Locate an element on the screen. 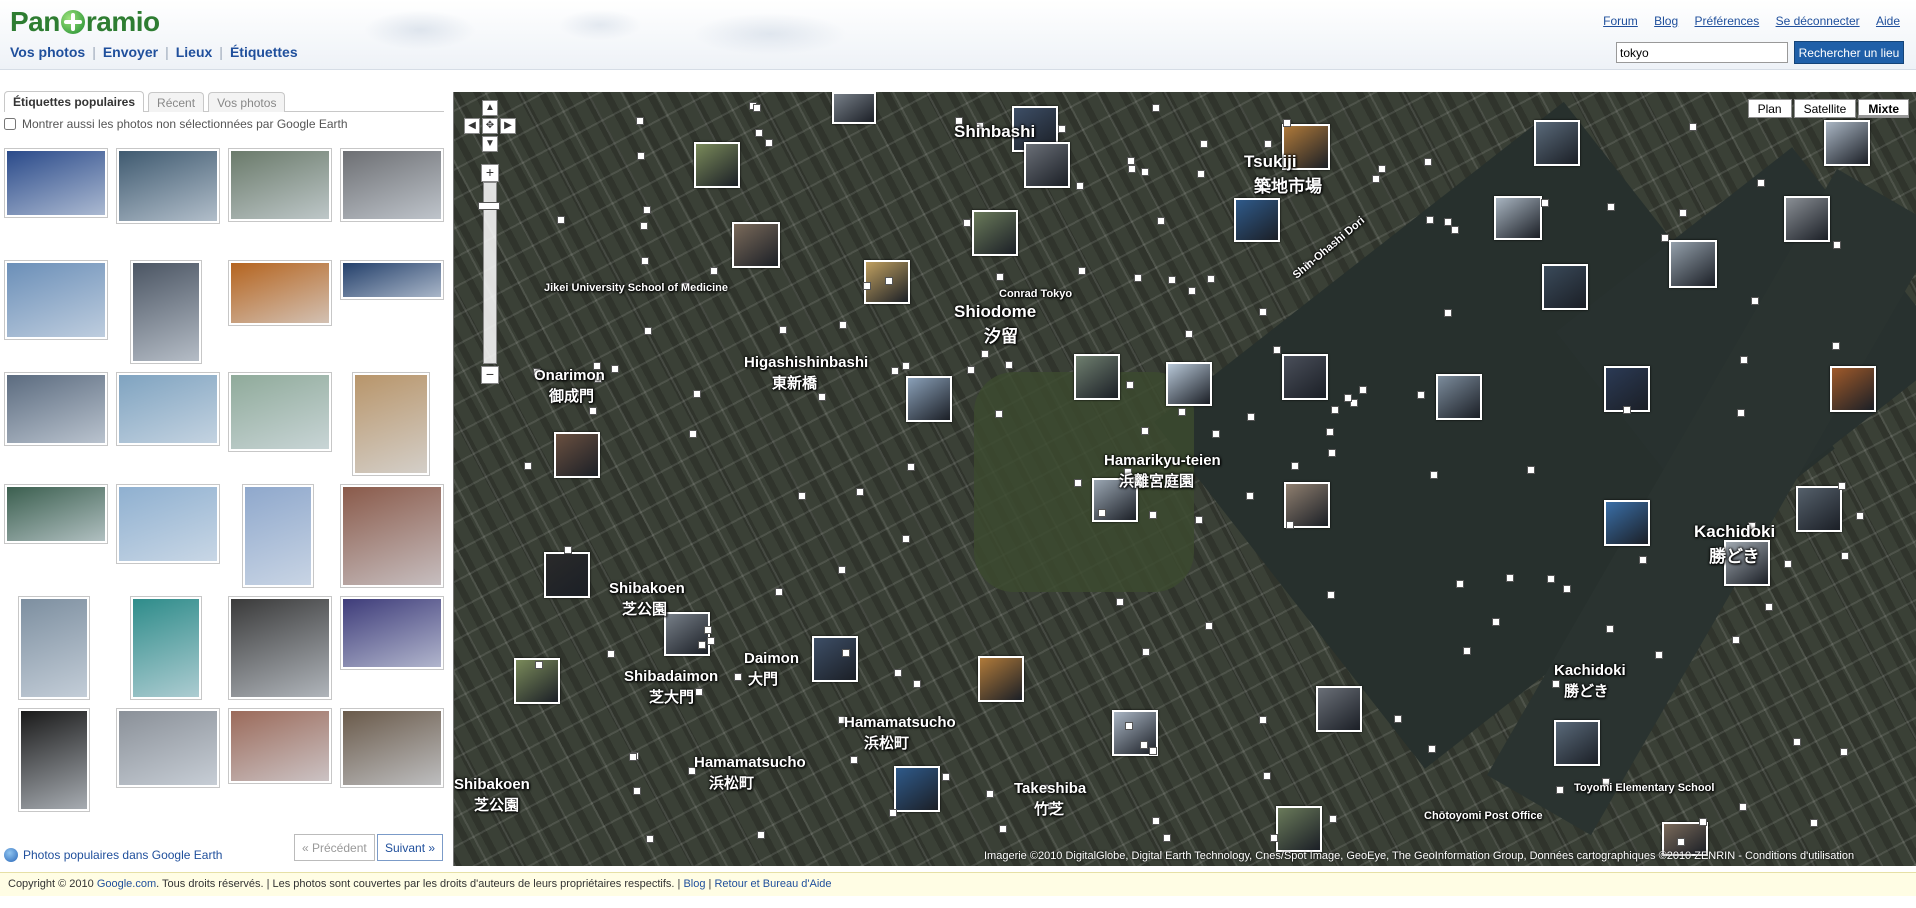 The image size is (1916, 908). forum-link: Forum is located at coordinates (1620, 21).